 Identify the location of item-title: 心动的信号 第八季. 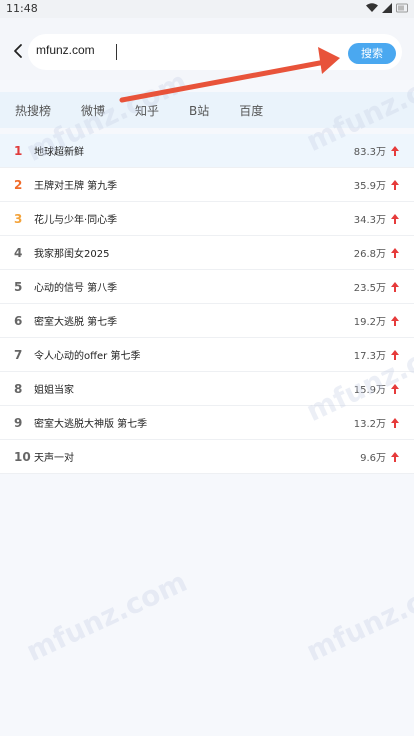
(76, 288).